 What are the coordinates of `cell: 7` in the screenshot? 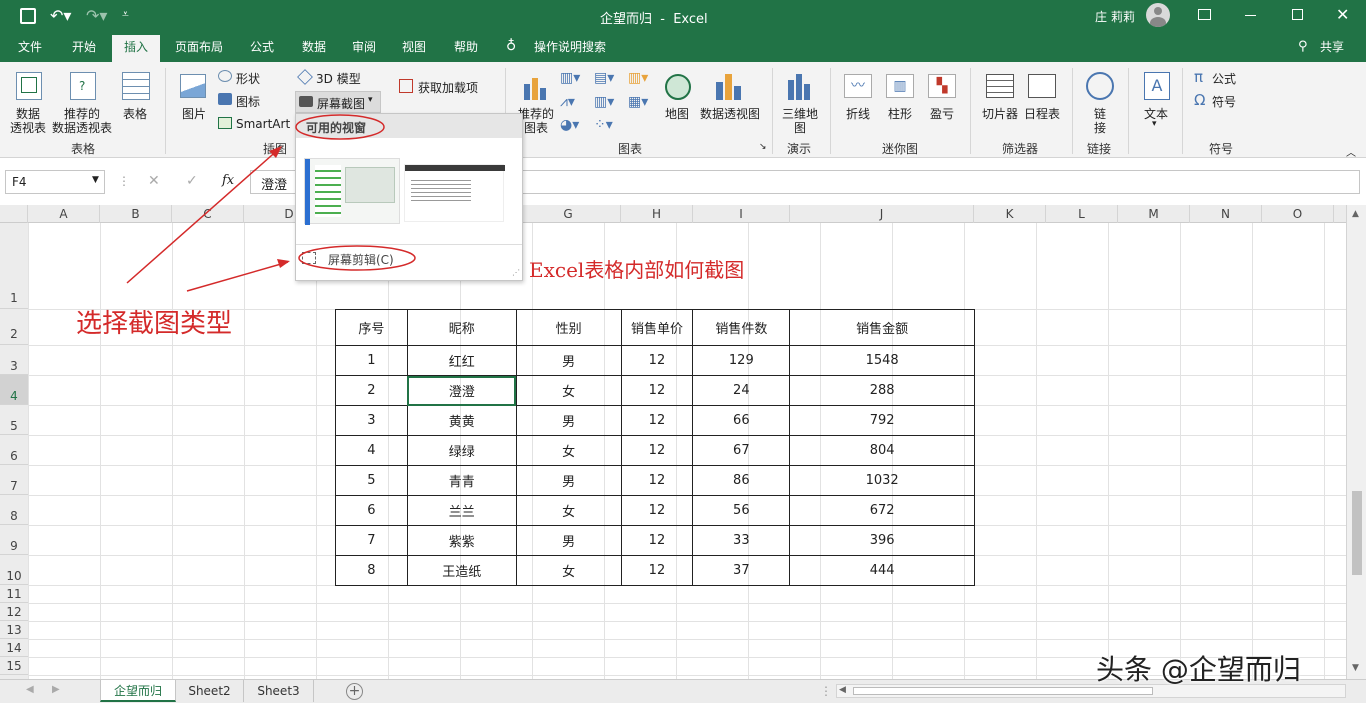 It's located at (371, 540).